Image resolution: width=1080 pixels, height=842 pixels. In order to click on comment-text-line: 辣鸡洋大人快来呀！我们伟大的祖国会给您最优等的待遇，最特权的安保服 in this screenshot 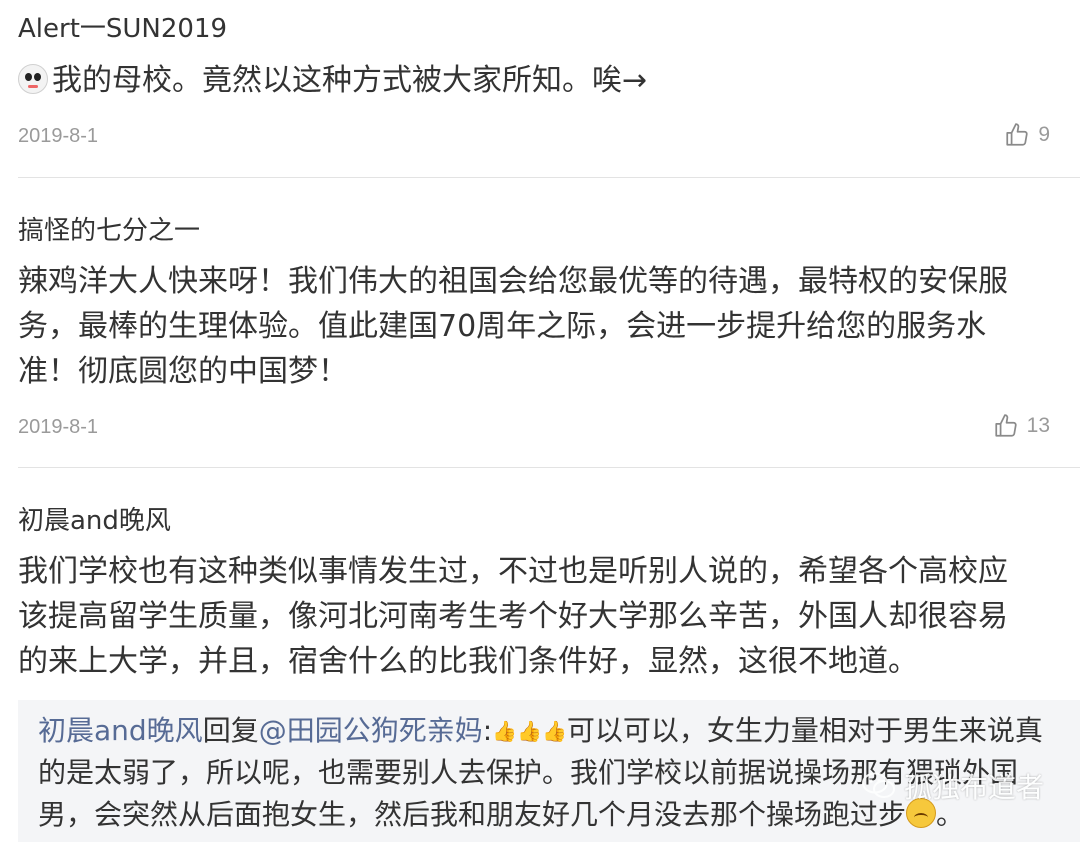, I will do `click(513, 281)`.